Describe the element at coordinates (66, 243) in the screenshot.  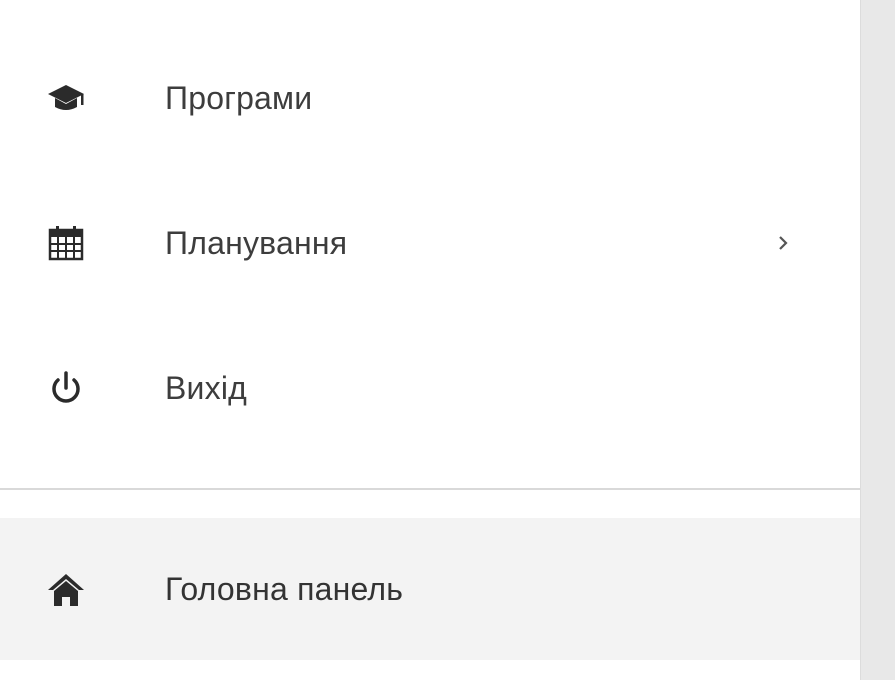
I see `calendar-icon` at that location.